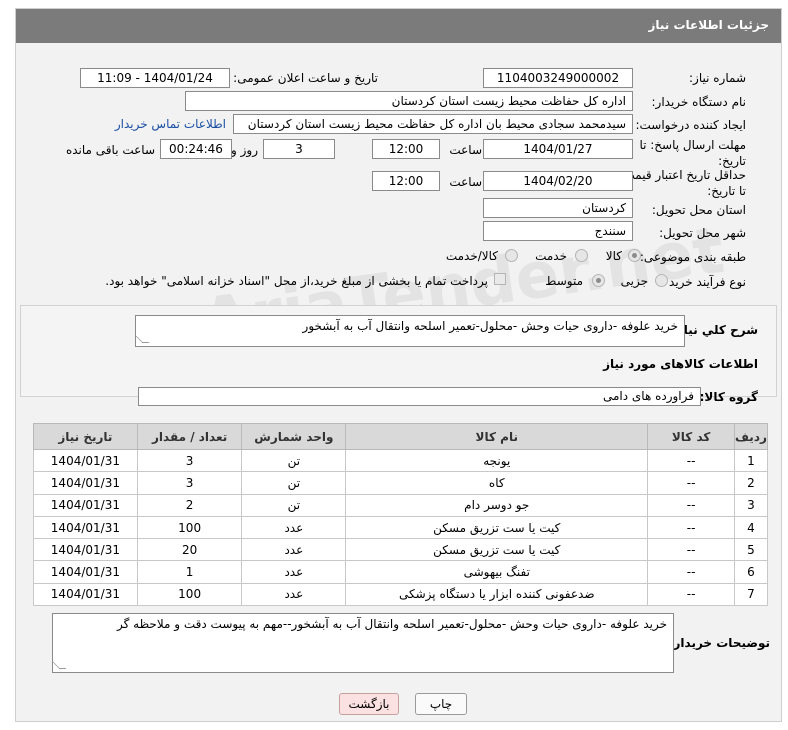  What do you see at coordinates (305, 78) in the screenshot?
I see `announce-datetime-label: تاریخ و ساعت اعلان عمومی:` at bounding box center [305, 78].